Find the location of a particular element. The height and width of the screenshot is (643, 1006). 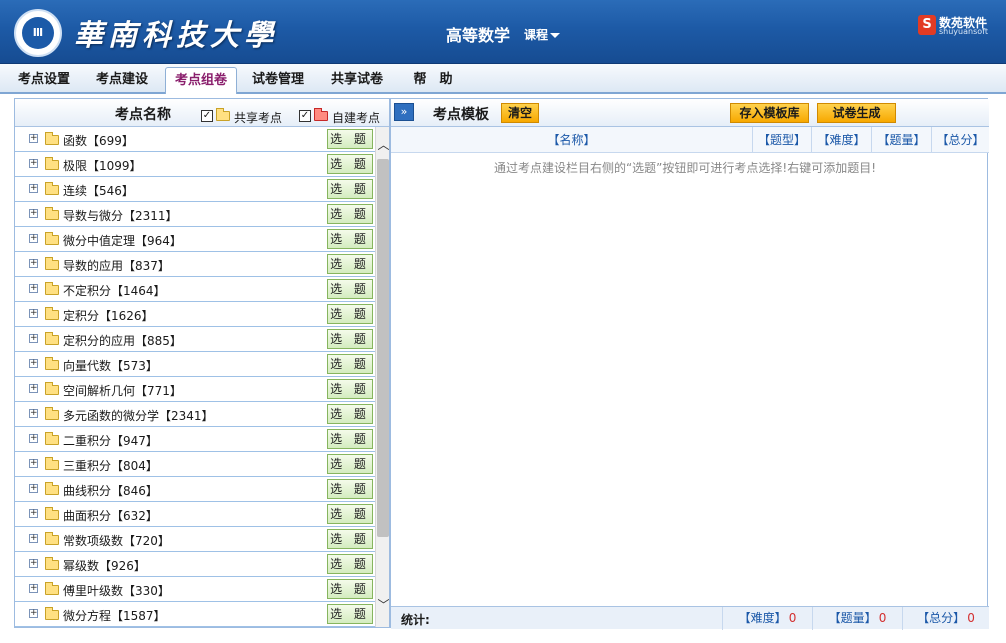

list-item-label: 幂级数【926】 is located at coordinates (104, 565).